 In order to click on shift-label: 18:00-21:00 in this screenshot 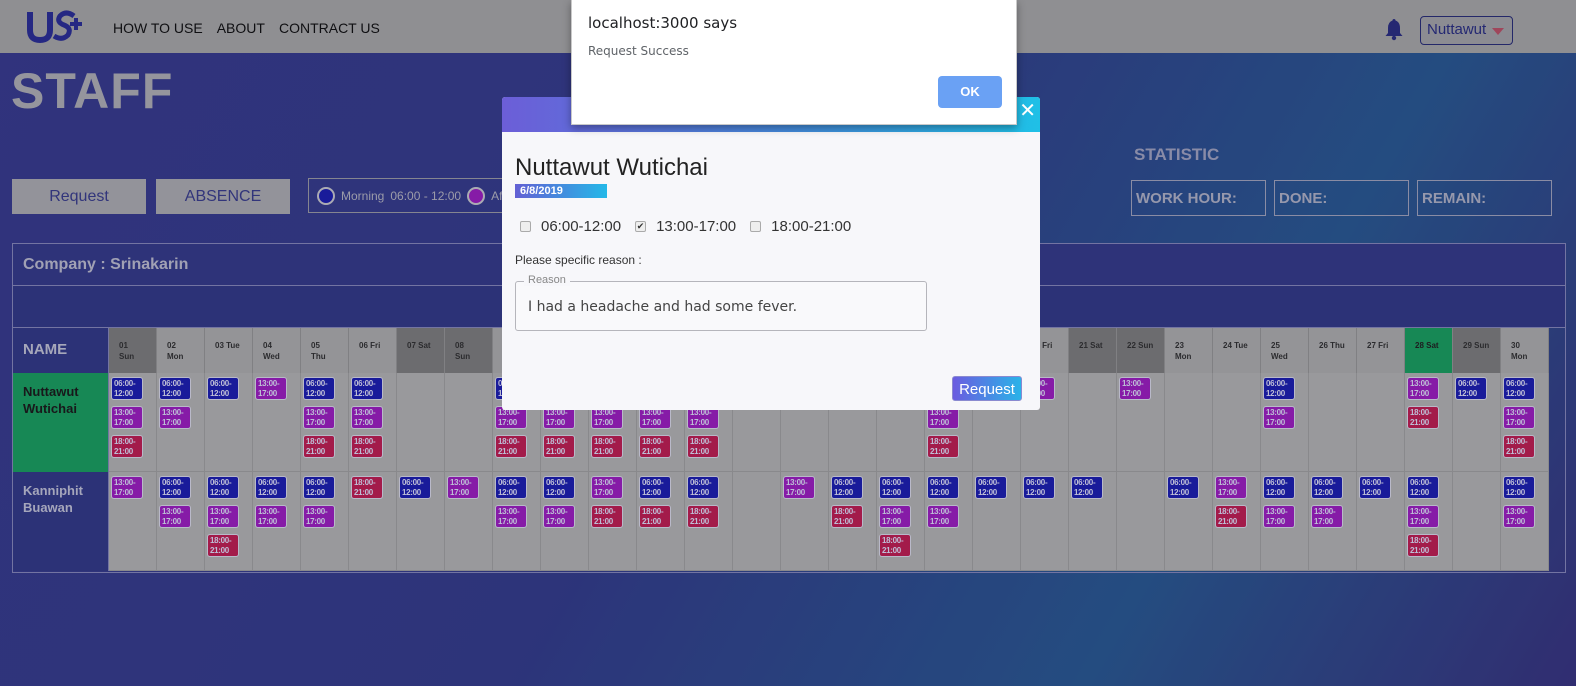, I will do `click(811, 226)`.